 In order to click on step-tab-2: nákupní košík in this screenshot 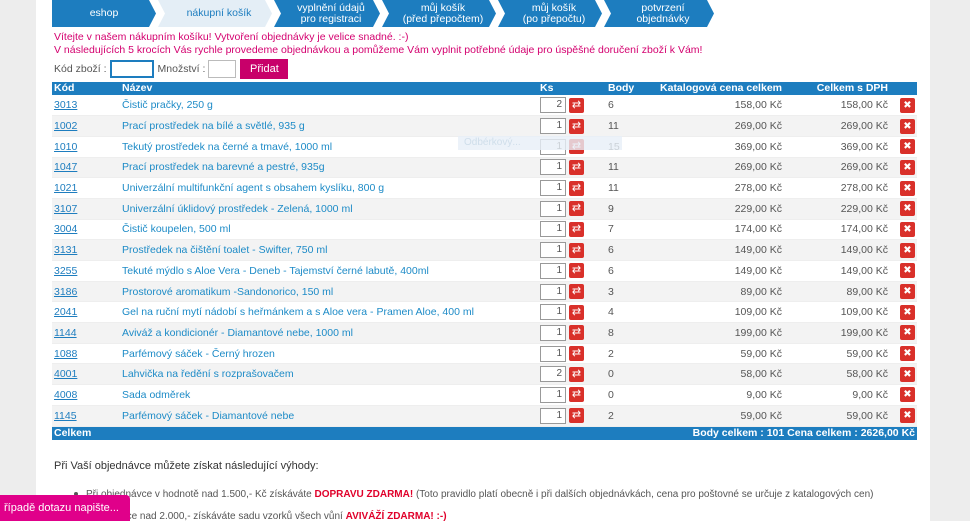, I will do `click(215, 13)`.